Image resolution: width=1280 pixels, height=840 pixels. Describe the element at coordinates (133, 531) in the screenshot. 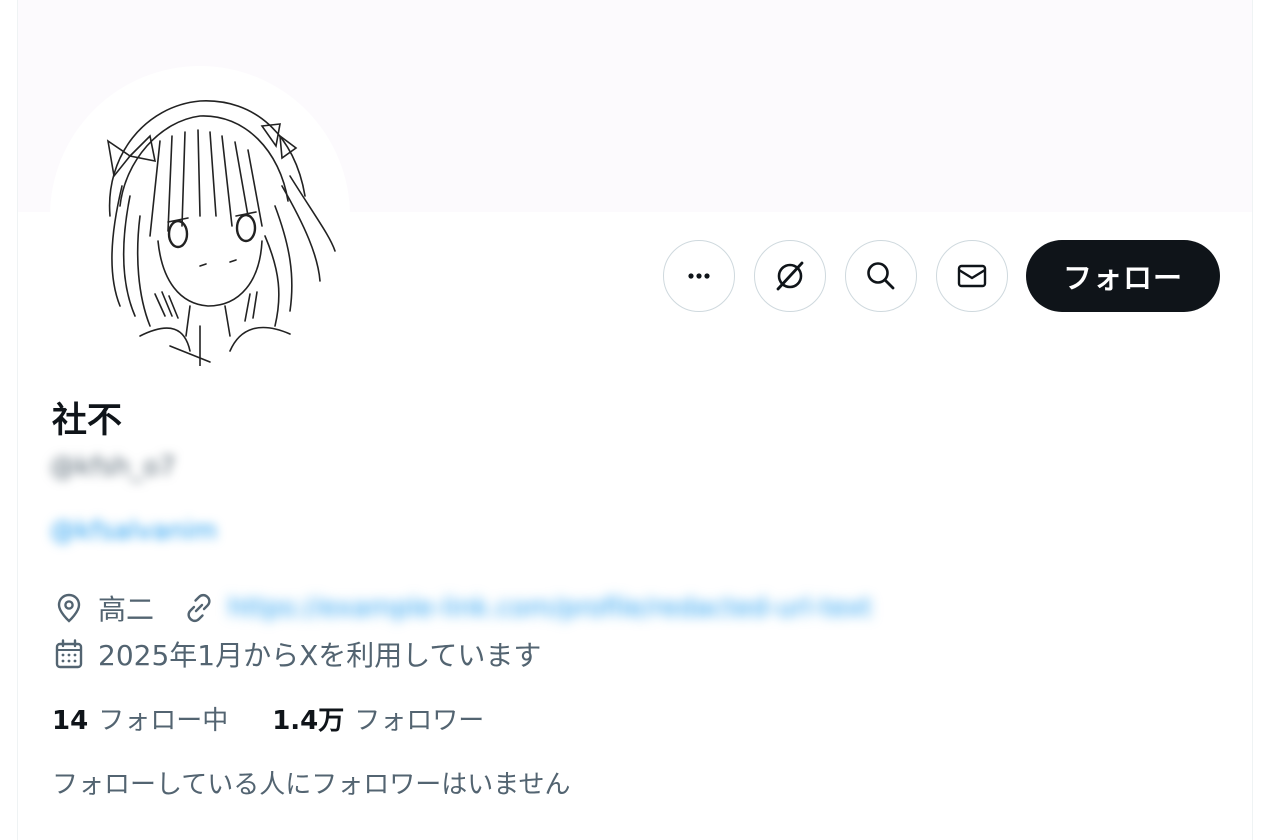

I see `bio-mention-link: @kfsalvanim` at that location.